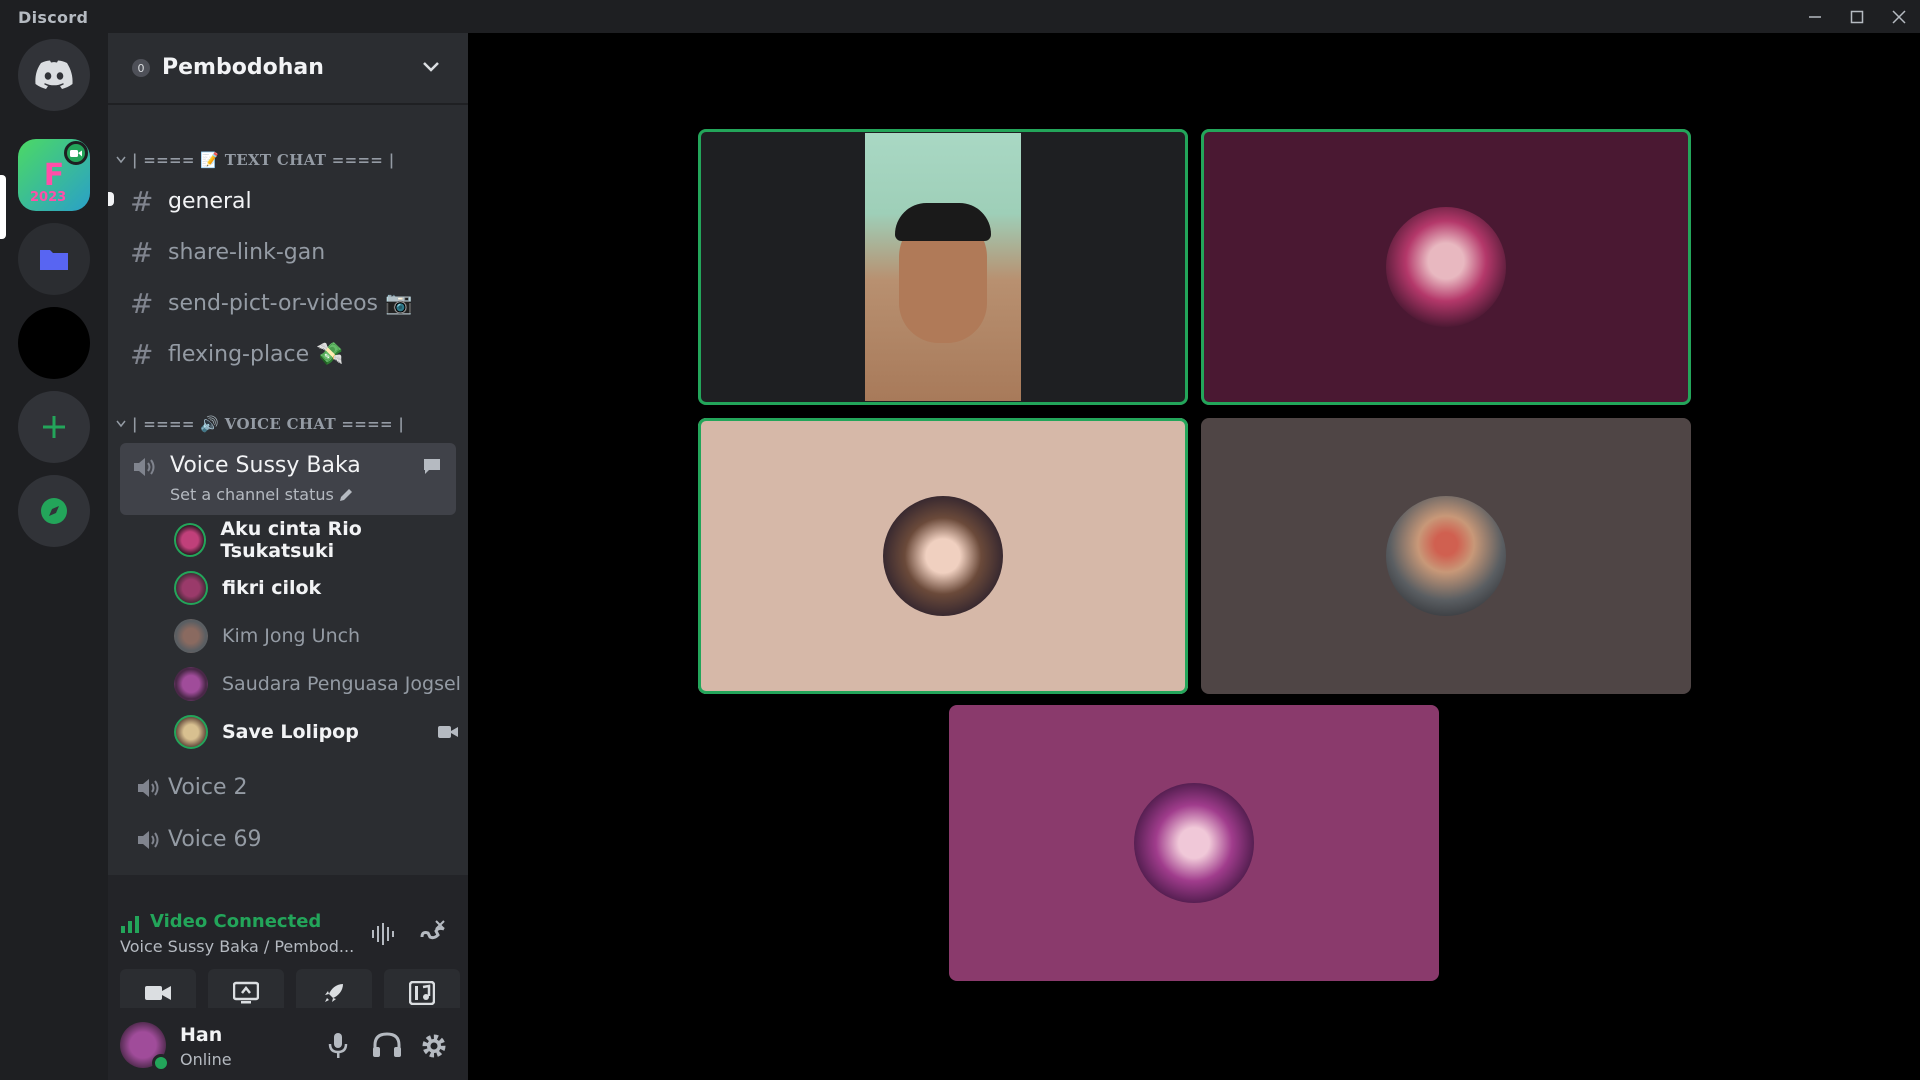 Image resolution: width=1920 pixels, height=1080 pixels. What do you see at coordinates (422, 993) in the screenshot?
I see `soundboard-icon` at bounding box center [422, 993].